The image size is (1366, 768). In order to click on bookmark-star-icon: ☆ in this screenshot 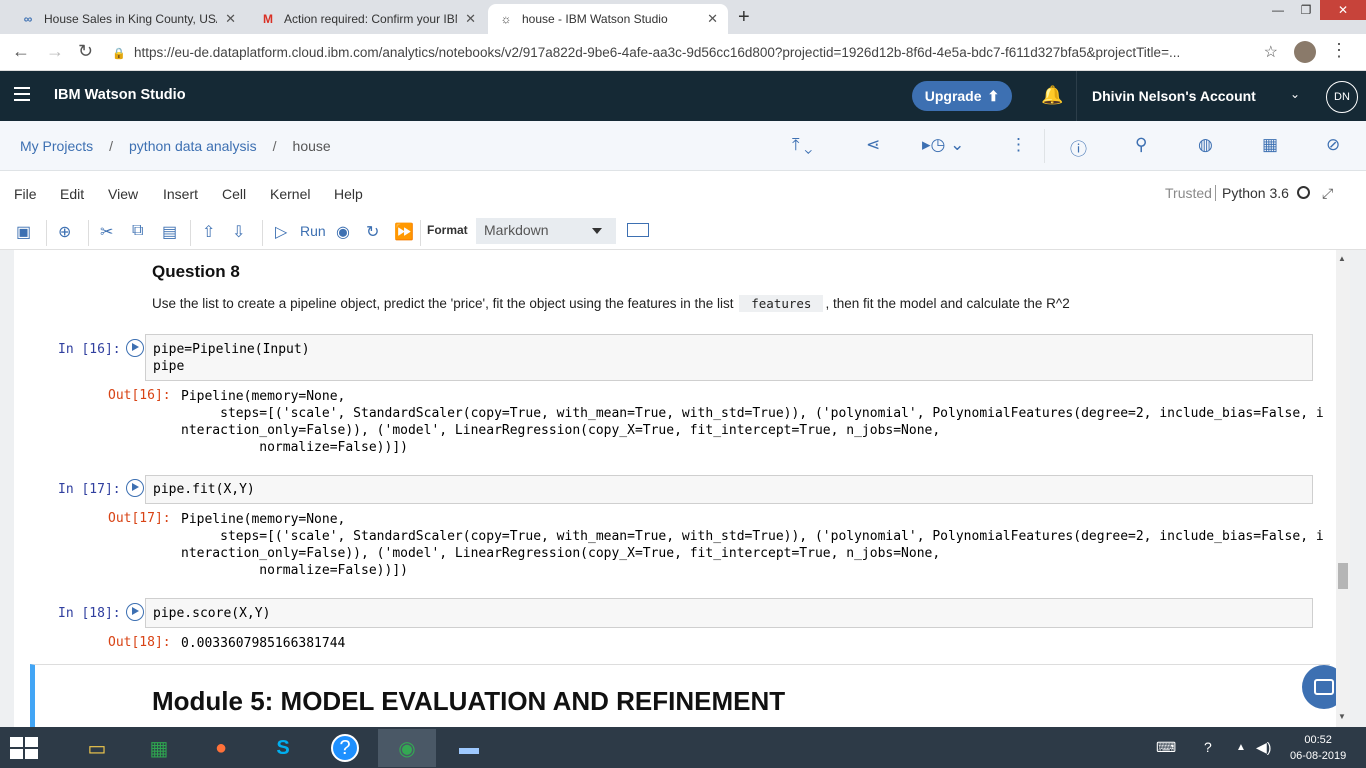, I will do `click(1271, 52)`.